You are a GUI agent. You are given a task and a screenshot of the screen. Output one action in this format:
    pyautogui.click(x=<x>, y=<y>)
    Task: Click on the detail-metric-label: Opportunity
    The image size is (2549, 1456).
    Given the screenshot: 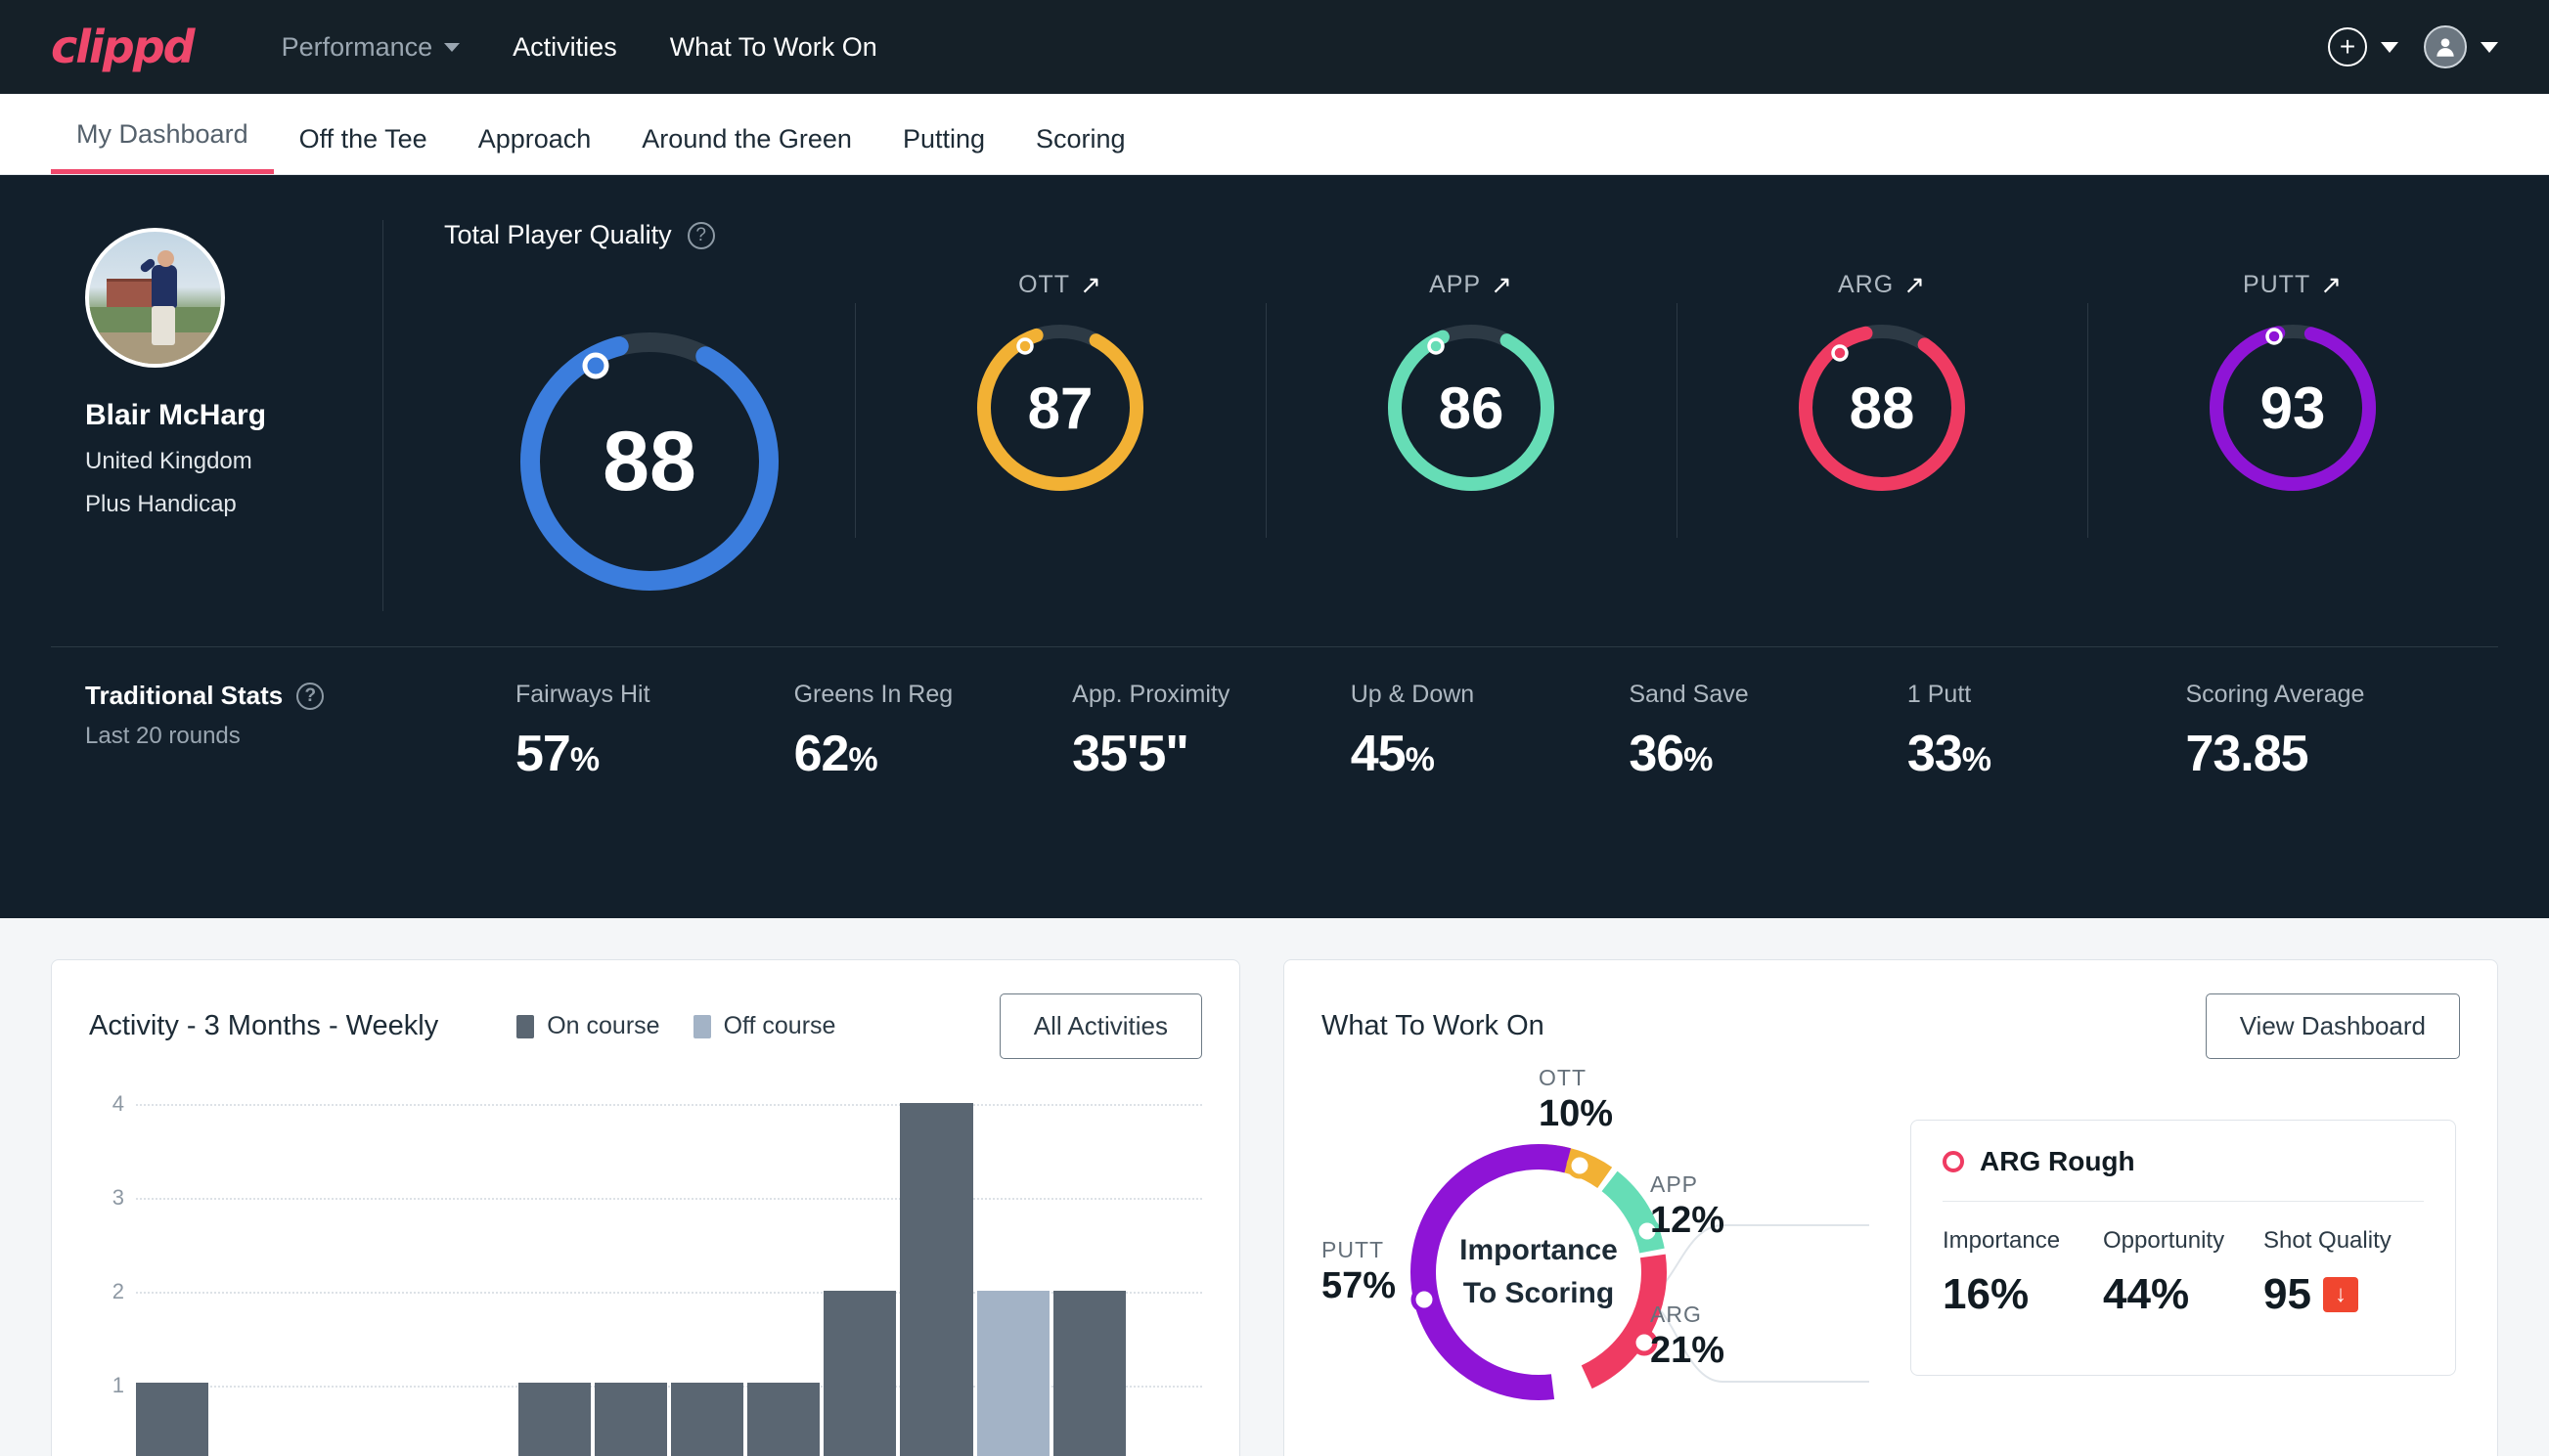 What is the action you would take?
    pyautogui.click(x=2164, y=1240)
    